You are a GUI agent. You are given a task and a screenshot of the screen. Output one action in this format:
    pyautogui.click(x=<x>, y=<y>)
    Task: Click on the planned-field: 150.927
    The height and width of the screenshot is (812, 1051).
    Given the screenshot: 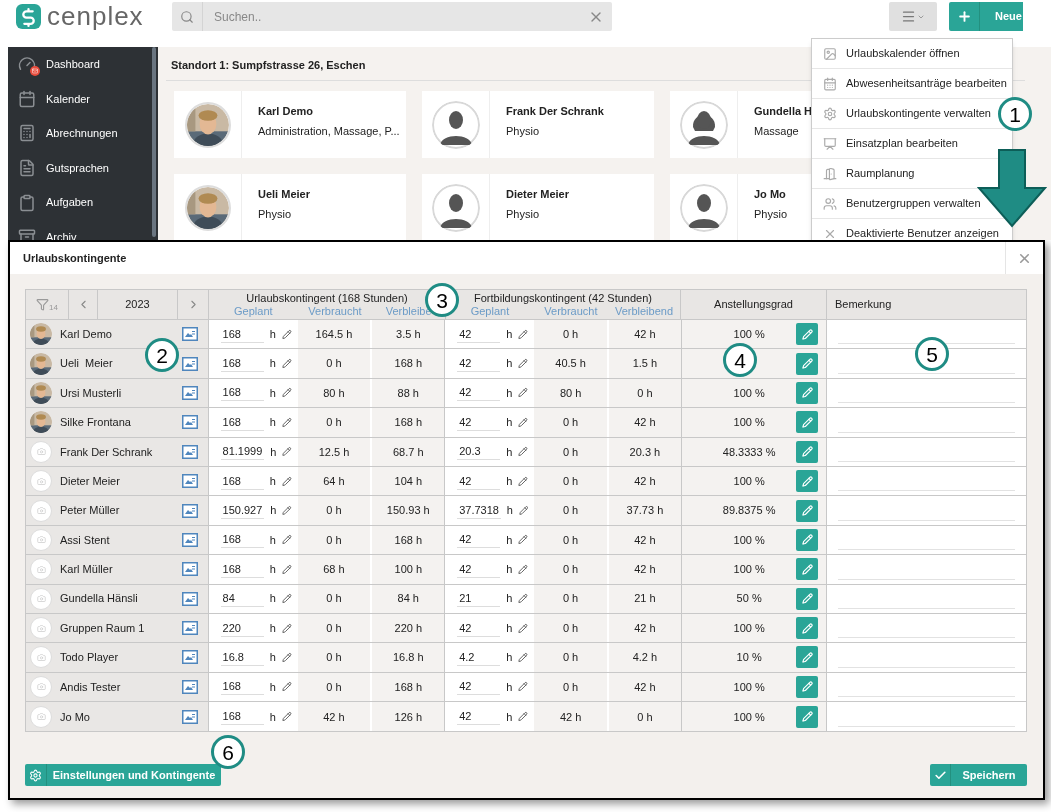 What is the action you would take?
    pyautogui.click(x=242, y=511)
    